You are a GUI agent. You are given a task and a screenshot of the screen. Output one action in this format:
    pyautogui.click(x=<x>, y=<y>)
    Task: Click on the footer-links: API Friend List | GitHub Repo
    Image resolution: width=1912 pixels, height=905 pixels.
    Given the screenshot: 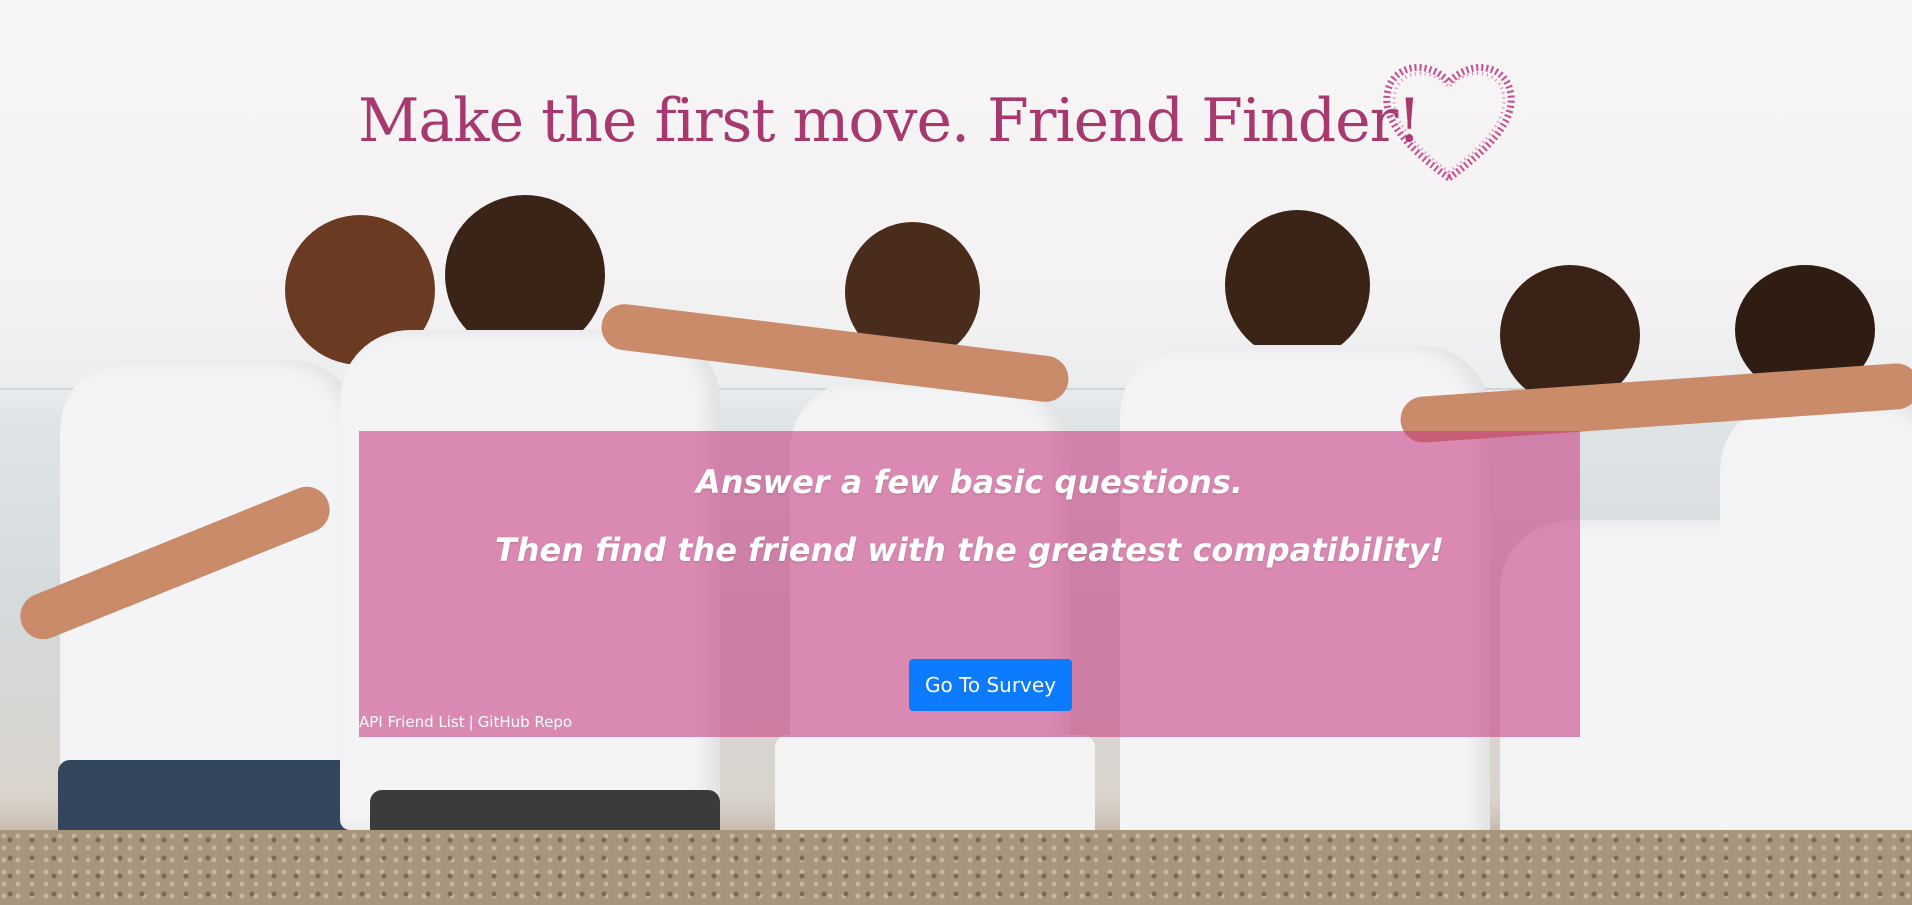 What is the action you would take?
    pyautogui.click(x=465, y=722)
    